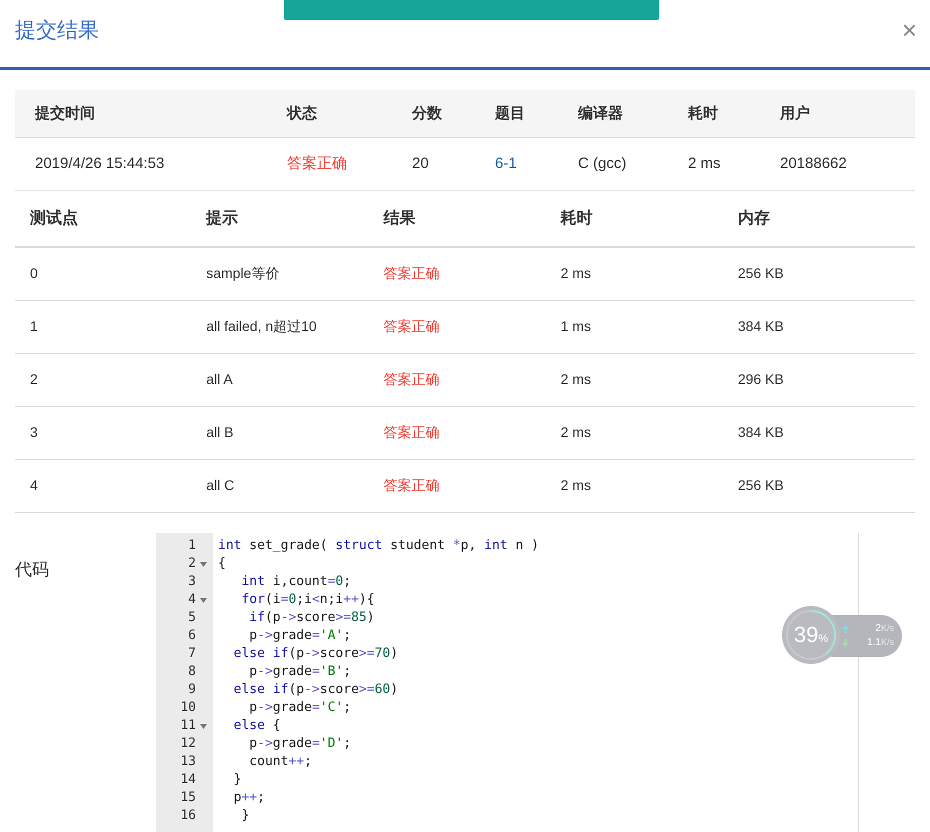 The image size is (930, 832). I want to click on upload-arrow-icon, so click(845, 629).